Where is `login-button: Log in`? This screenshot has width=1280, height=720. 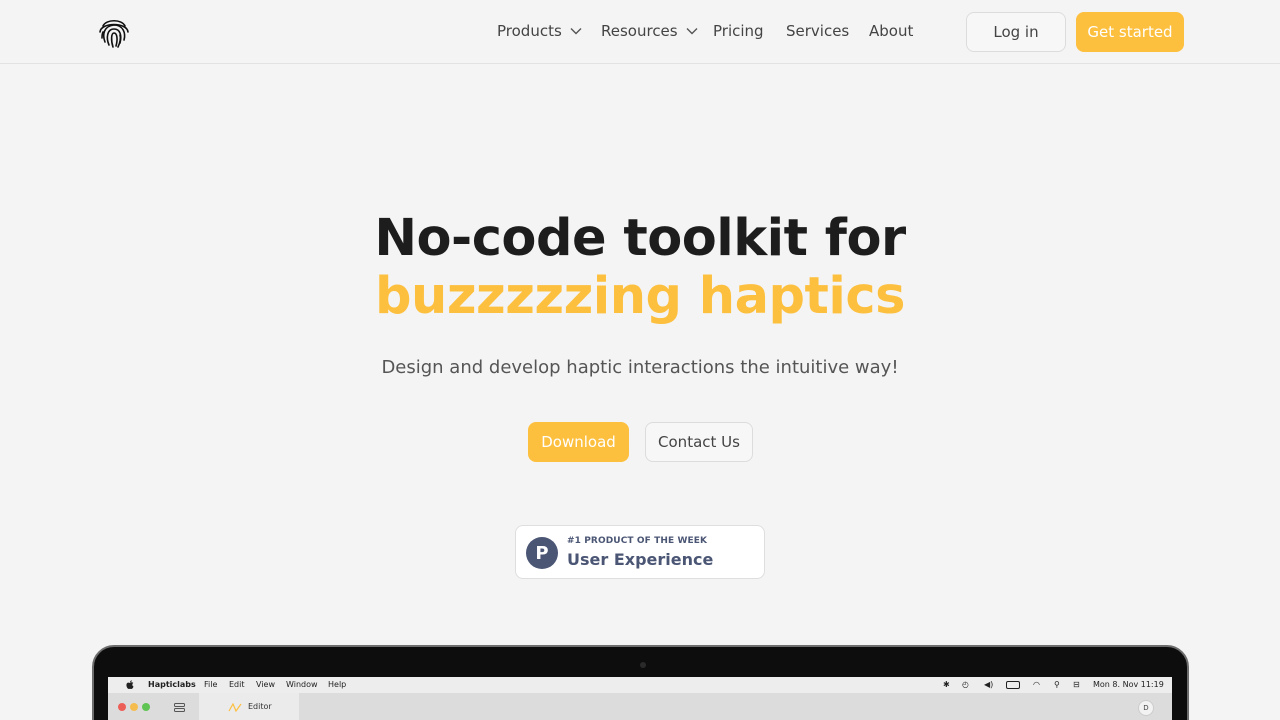
login-button: Log in is located at coordinates (1016, 32).